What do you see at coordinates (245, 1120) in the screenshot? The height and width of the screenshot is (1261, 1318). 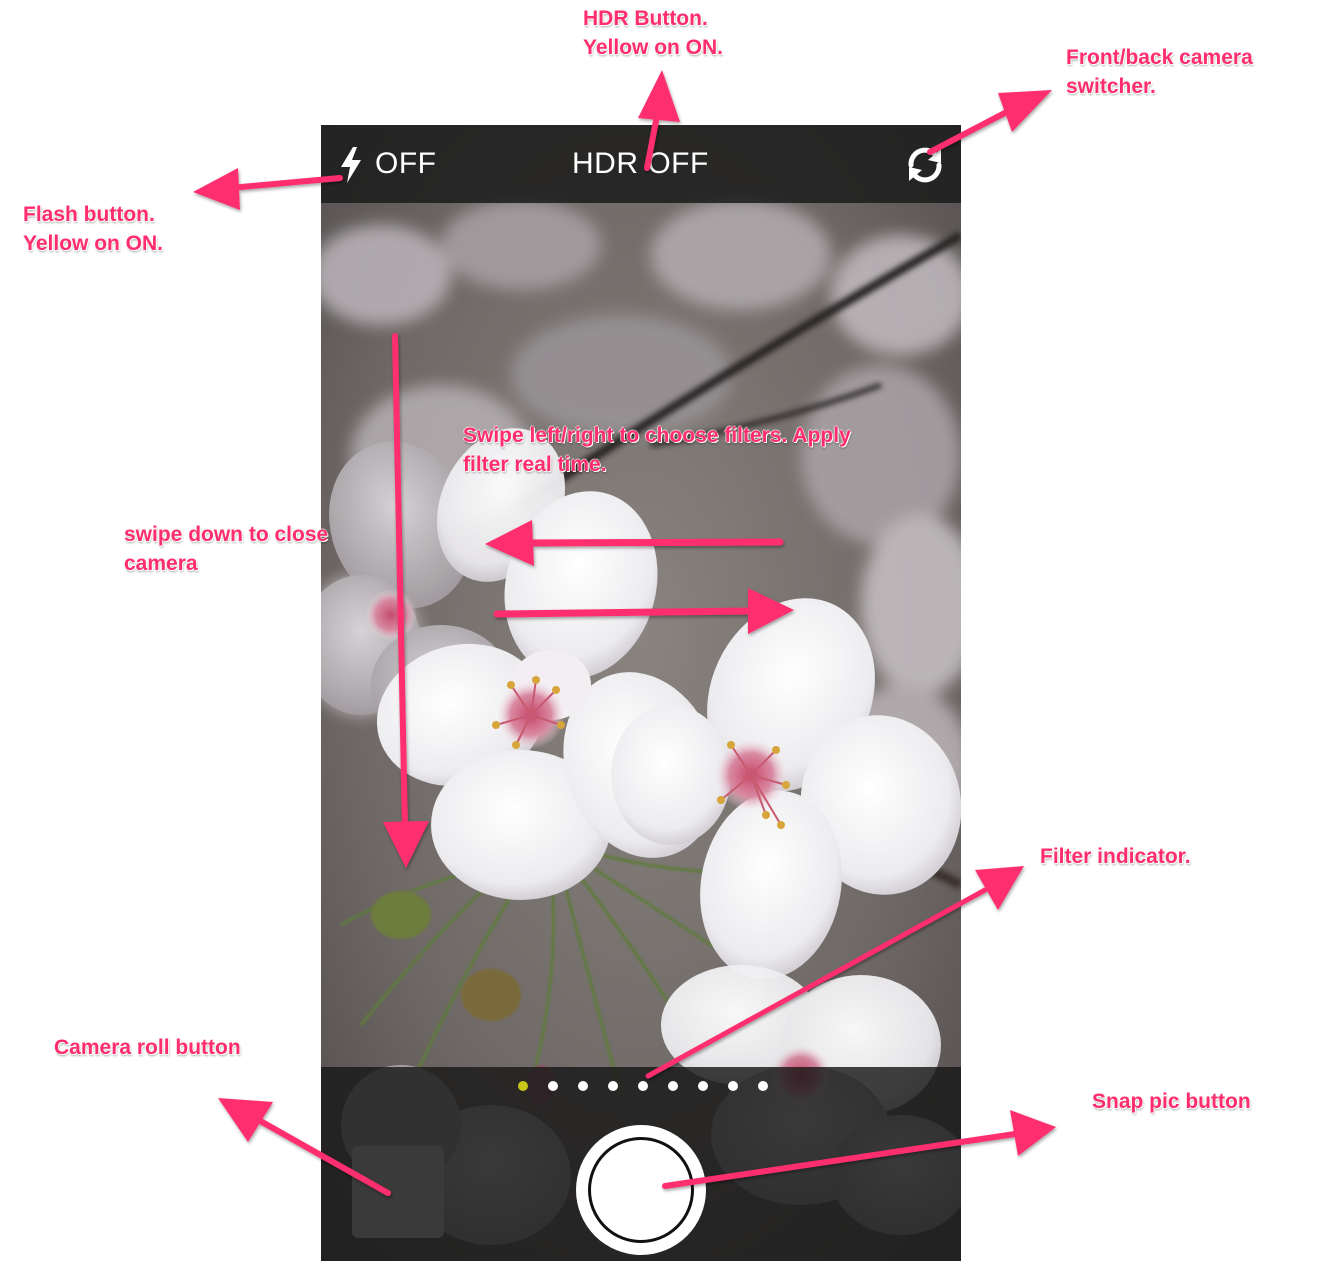 I see `arrowhead-camera-roll` at bounding box center [245, 1120].